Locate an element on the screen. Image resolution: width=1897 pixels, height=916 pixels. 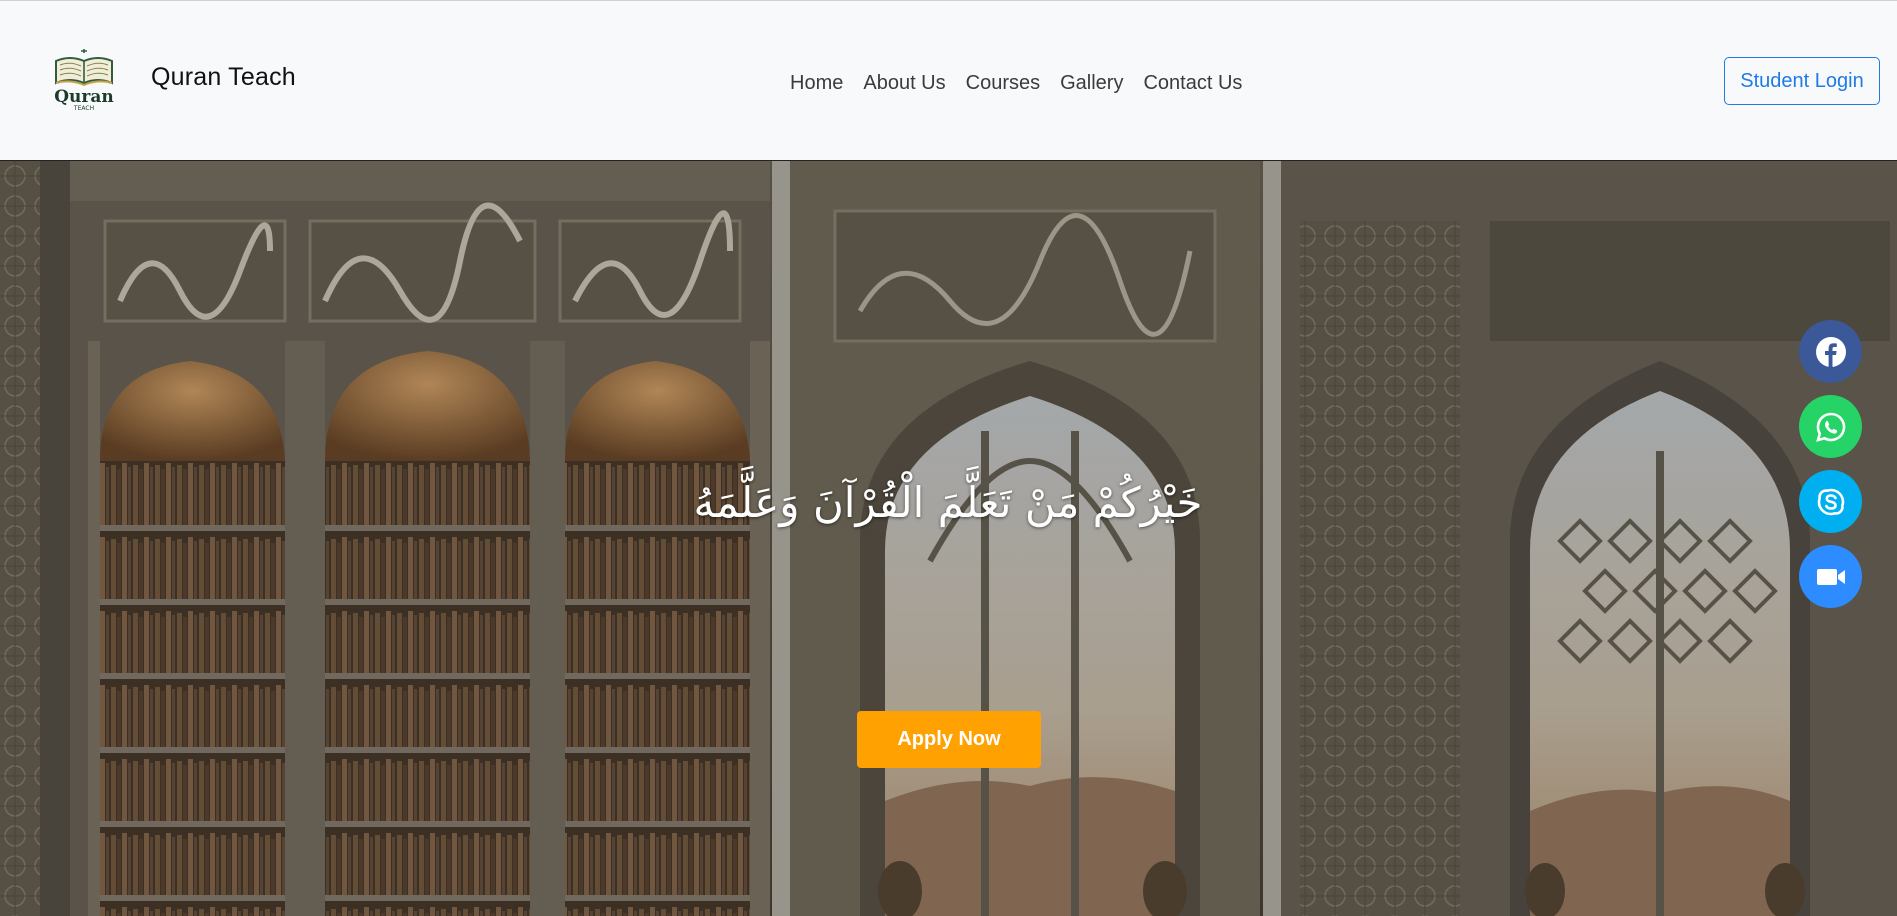
nav-courses: Courses is located at coordinates (1003, 83).